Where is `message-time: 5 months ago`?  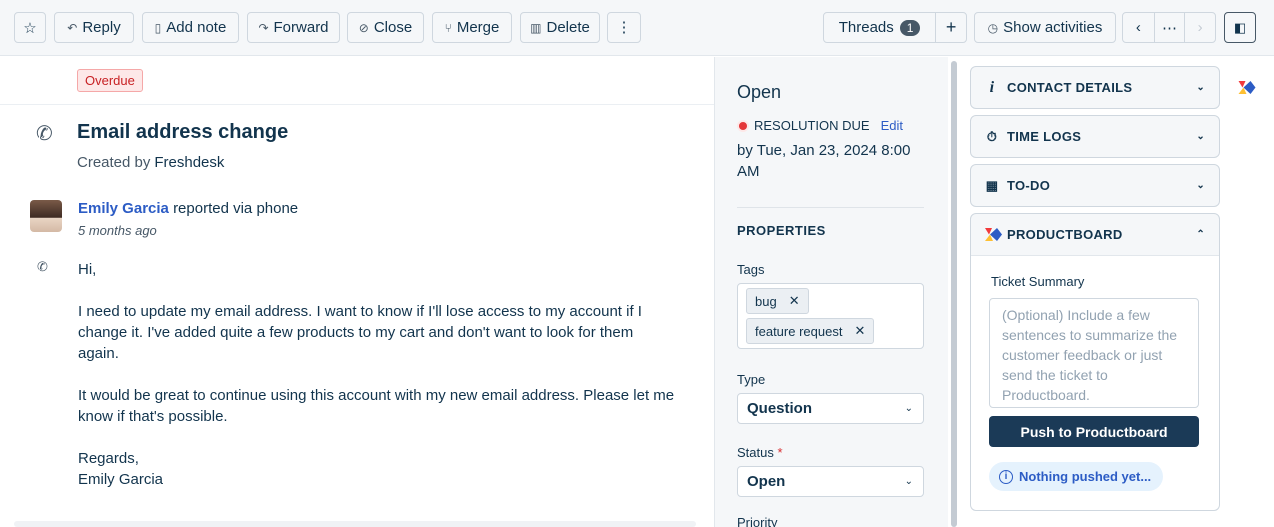
message-time: 5 months ago is located at coordinates (117, 230).